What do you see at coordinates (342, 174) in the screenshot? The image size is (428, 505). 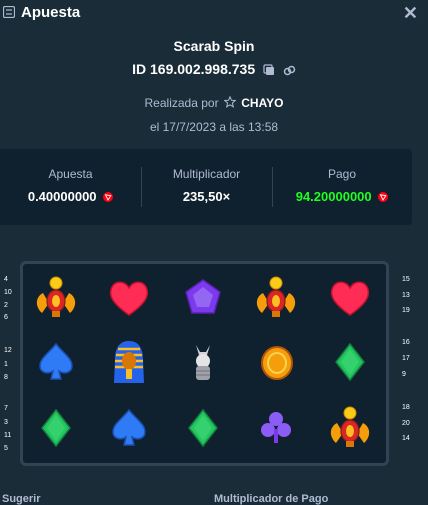 I see `payout-label: Pago` at bounding box center [342, 174].